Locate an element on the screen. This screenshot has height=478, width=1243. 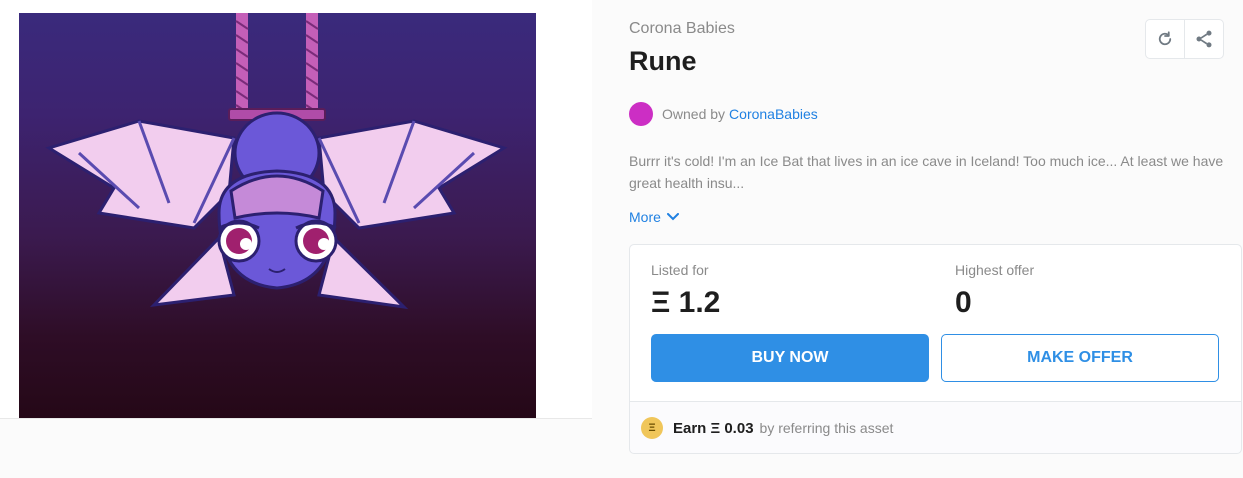
asset-actions is located at coordinates (1184, 39).